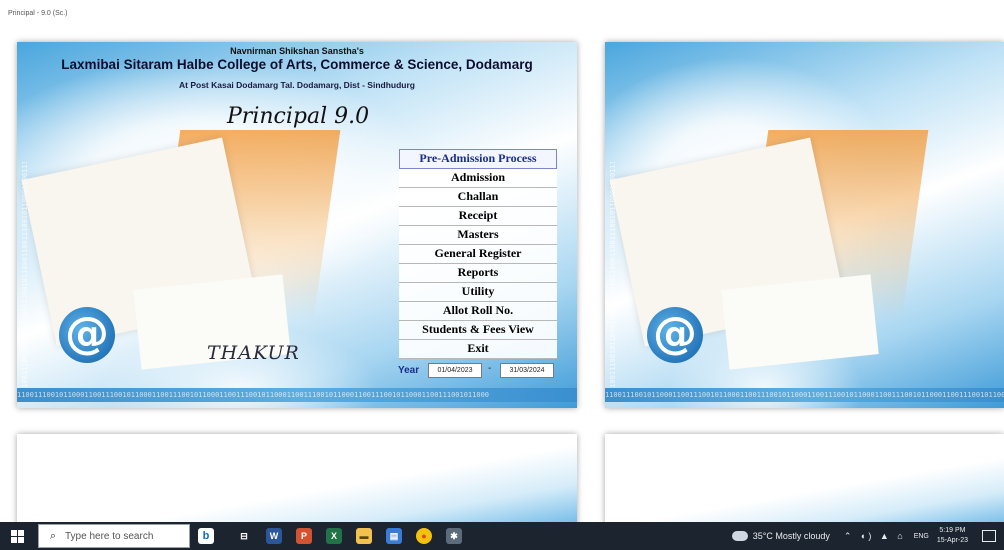 This screenshot has width=1004, height=550. What do you see at coordinates (424, 536) in the screenshot?
I see `chrome-icon: ●` at bounding box center [424, 536].